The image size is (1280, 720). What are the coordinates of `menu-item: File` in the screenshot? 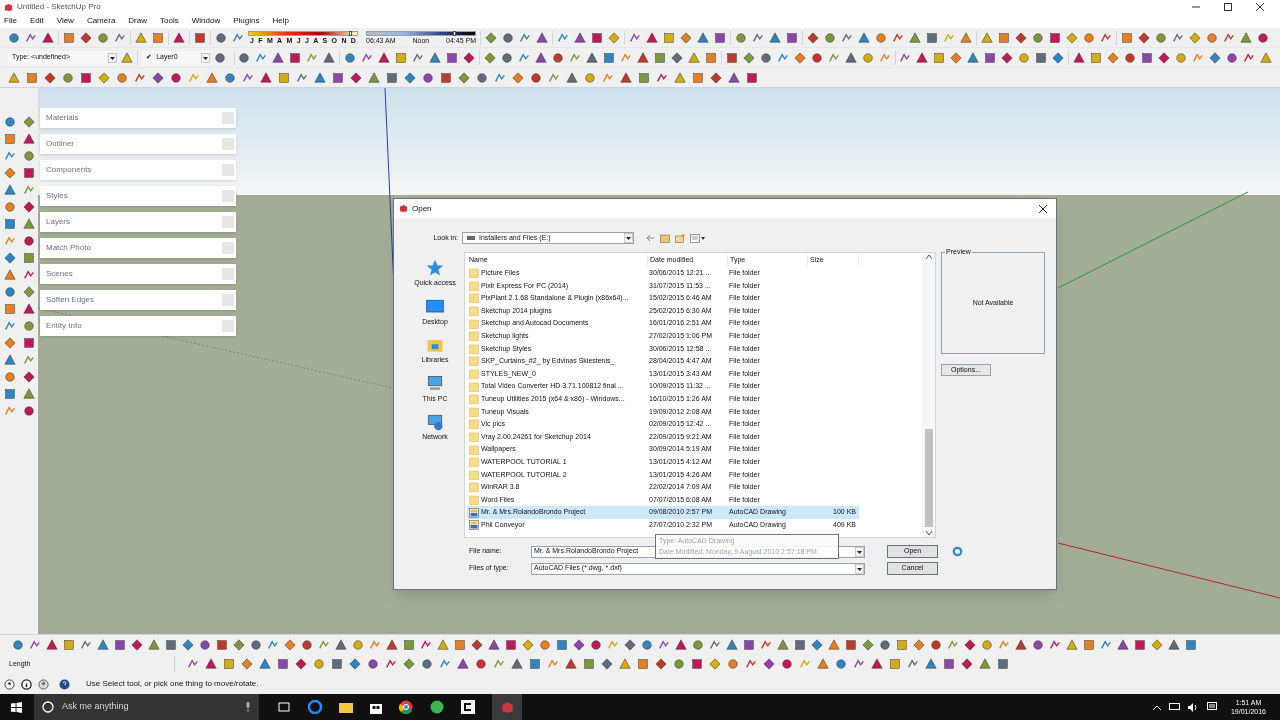 It's located at (10, 21).